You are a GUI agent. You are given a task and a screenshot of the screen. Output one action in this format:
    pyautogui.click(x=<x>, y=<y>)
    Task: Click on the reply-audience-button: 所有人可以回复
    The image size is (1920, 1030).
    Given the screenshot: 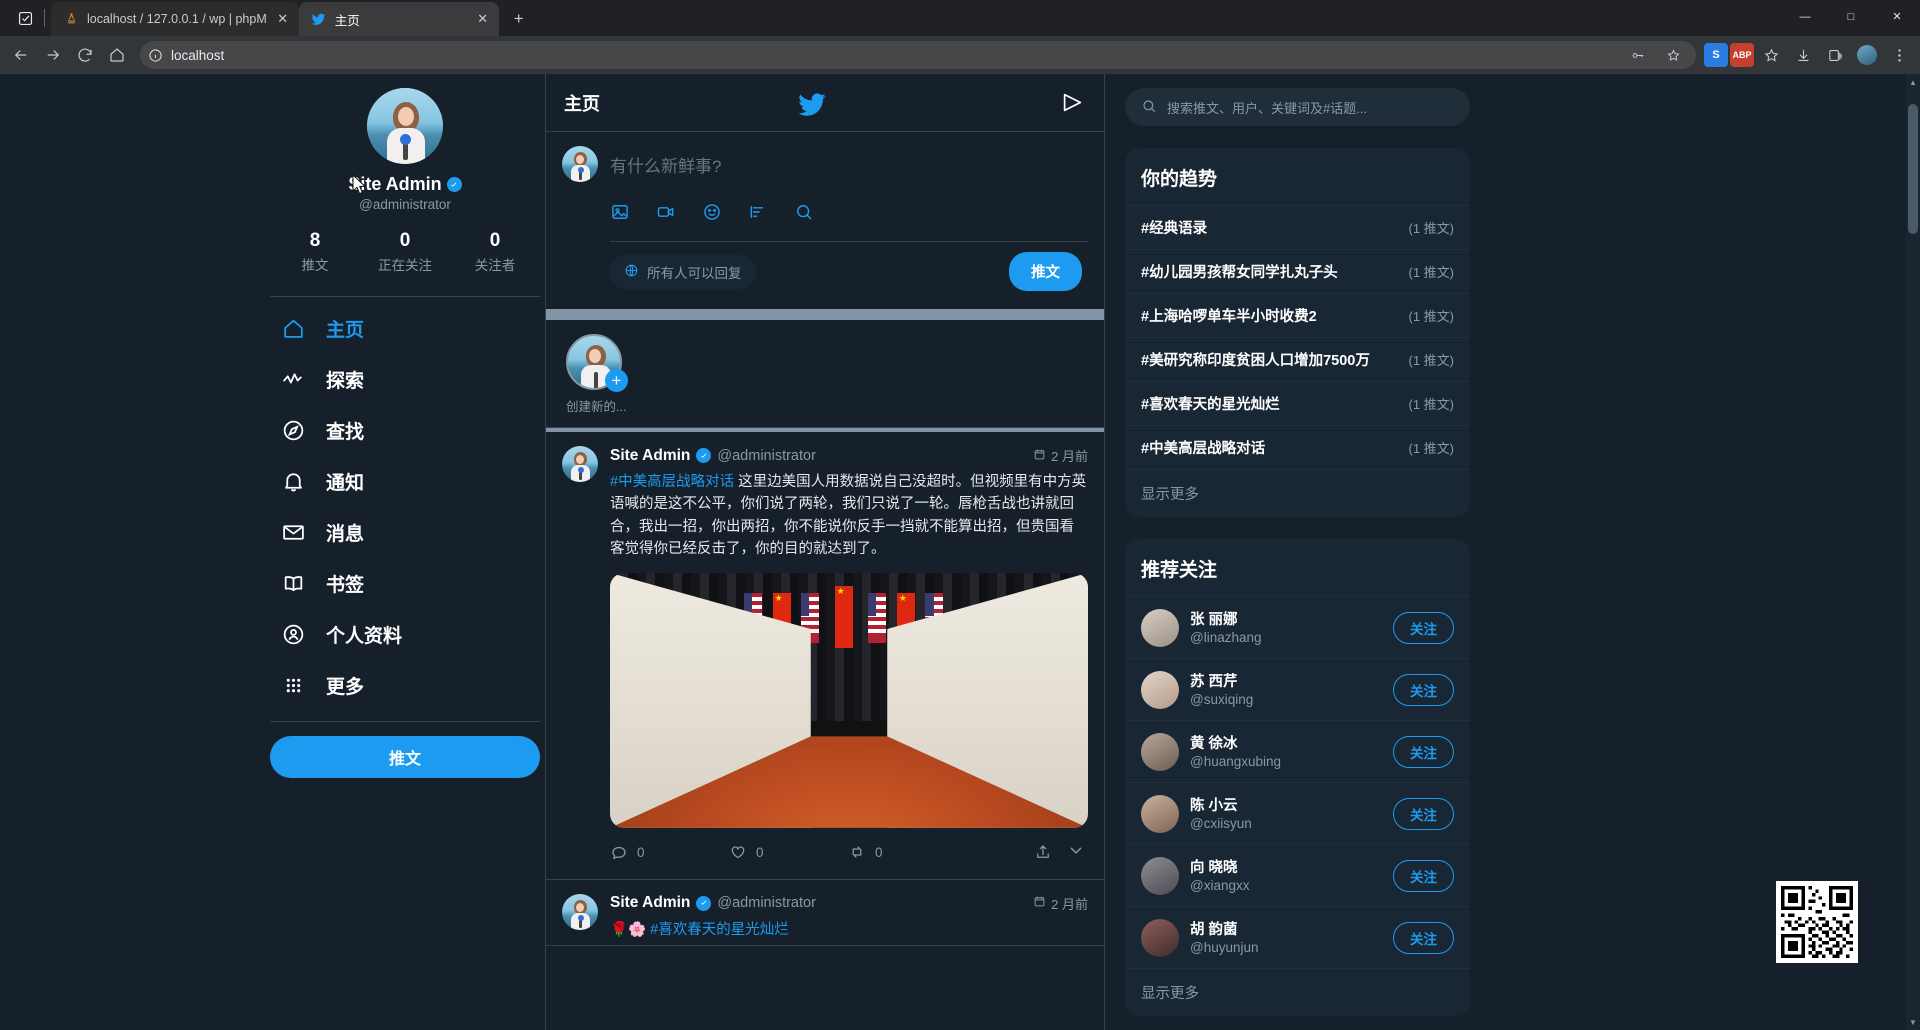 What is the action you would take?
    pyautogui.click(x=683, y=271)
    